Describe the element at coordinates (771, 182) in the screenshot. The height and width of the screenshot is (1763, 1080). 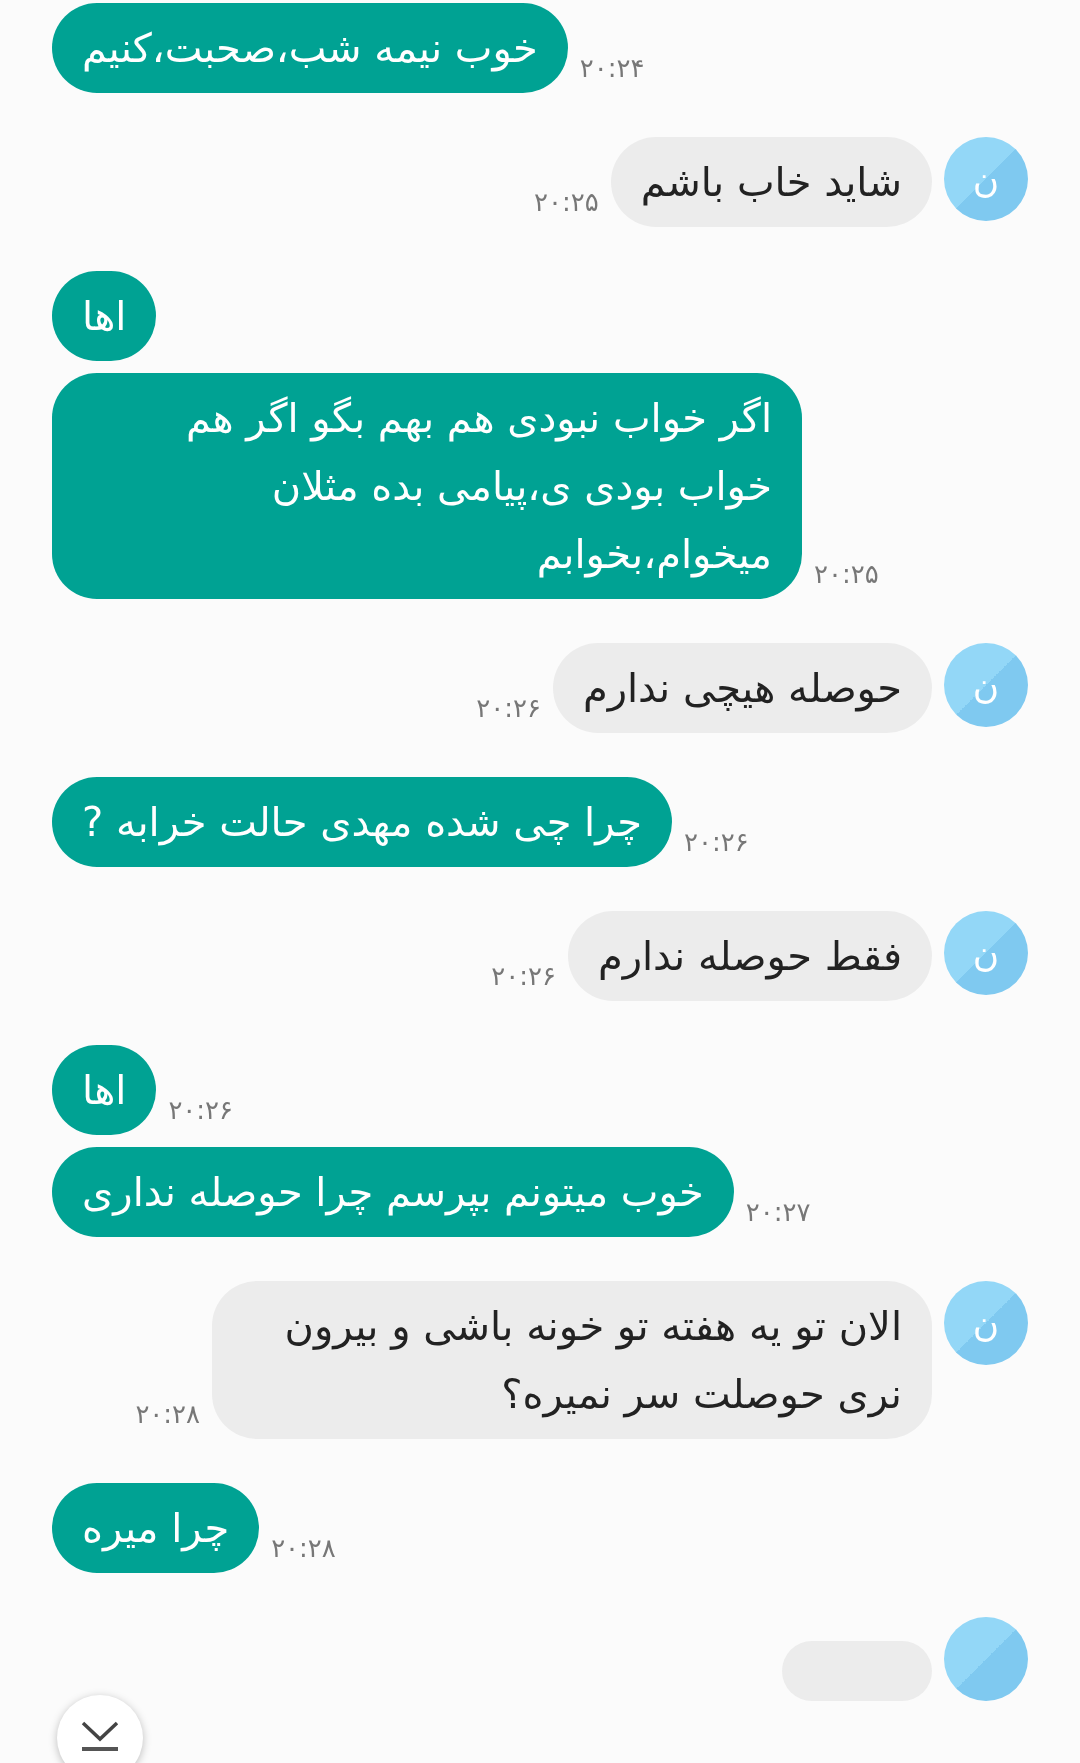
I see `message-bubble: شاید خاب باشم` at that location.